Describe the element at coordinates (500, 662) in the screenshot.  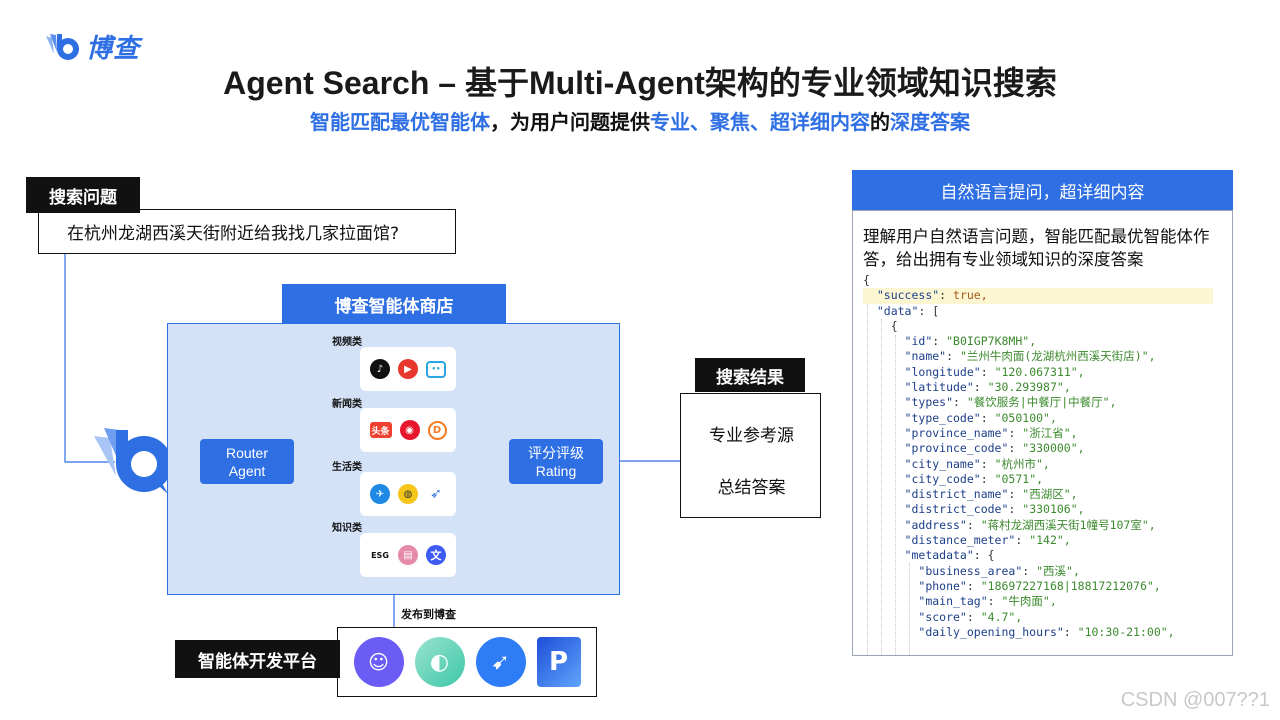
I see `dingtalk-icon: ➹` at that location.